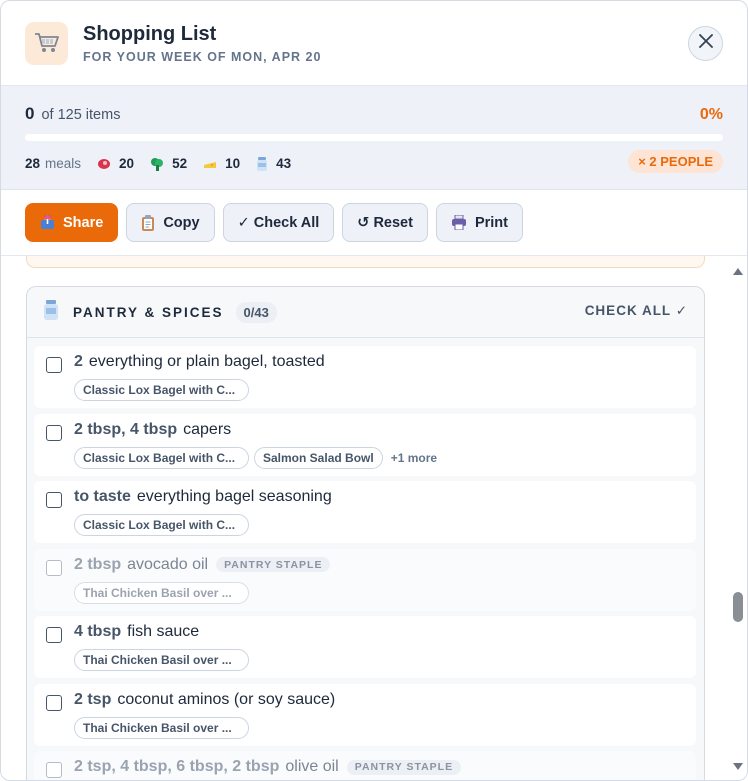  Describe the element at coordinates (284, 163) in the screenshot. I see `pantry-count: 43` at that location.